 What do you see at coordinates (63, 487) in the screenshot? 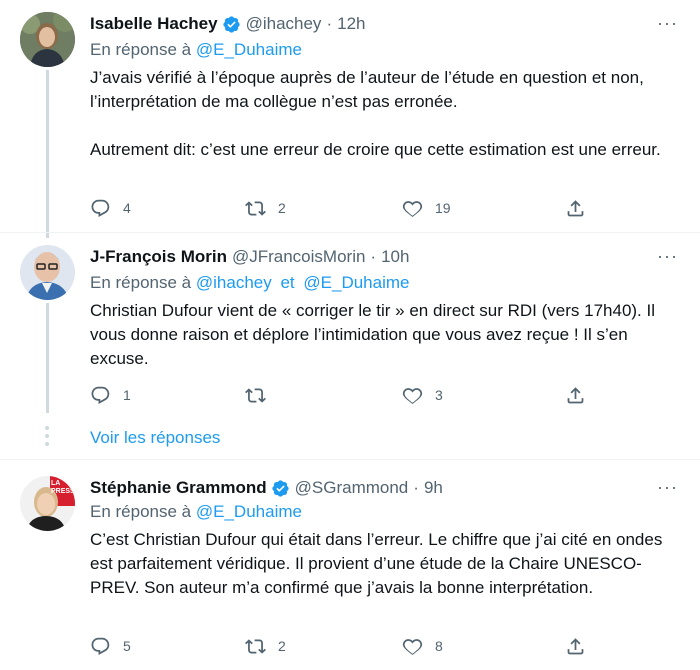
I see `avatar-badge-text: LA PRESSE` at bounding box center [63, 487].